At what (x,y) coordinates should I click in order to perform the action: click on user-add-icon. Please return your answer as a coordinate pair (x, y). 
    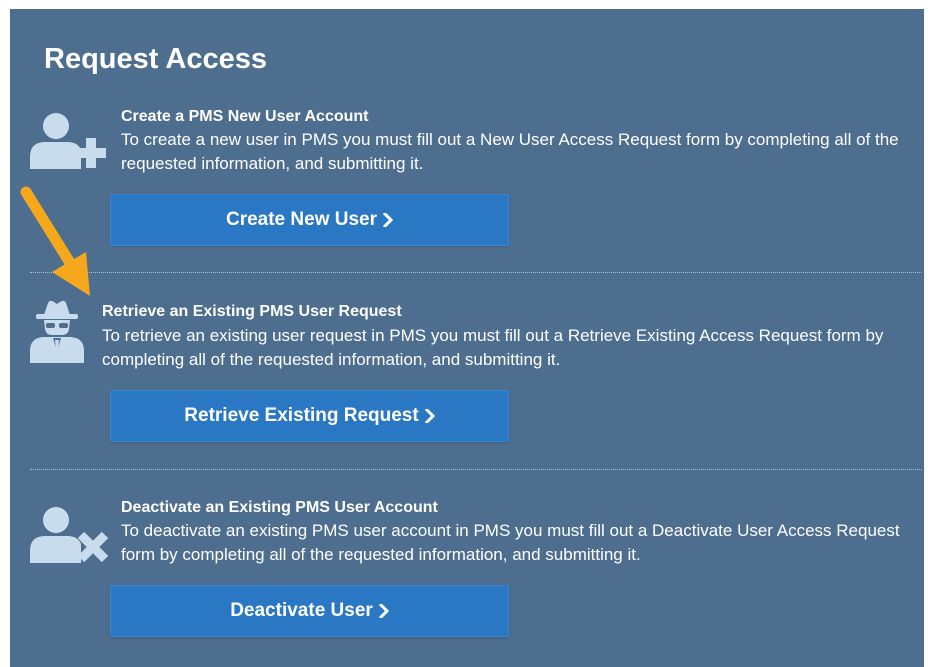
    Looking at the image, I should click on (69, 137).